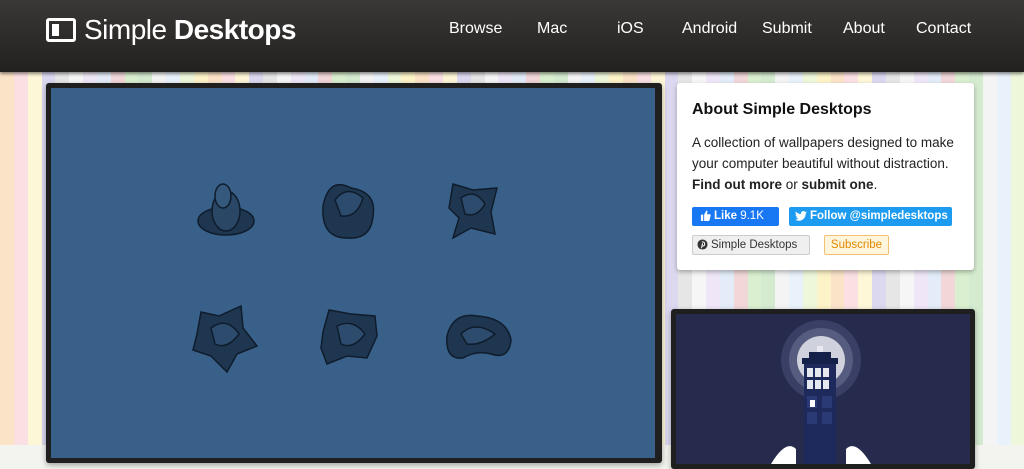 Image resolution: width=1024 pixels, height=469 pixels. What do you see at coordinates (879, 216) in the screenshot?
I see `follow-label: Follow @simpledesktops` at bounding box center [879, 216].